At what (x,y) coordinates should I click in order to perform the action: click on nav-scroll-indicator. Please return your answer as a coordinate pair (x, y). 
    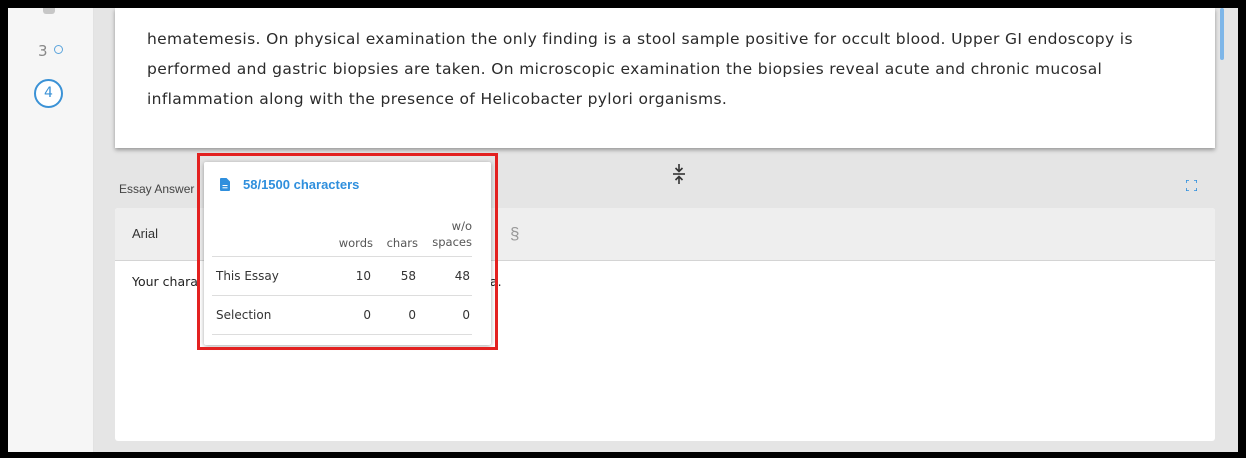
    Looking at the image, I should click on (49, 11).